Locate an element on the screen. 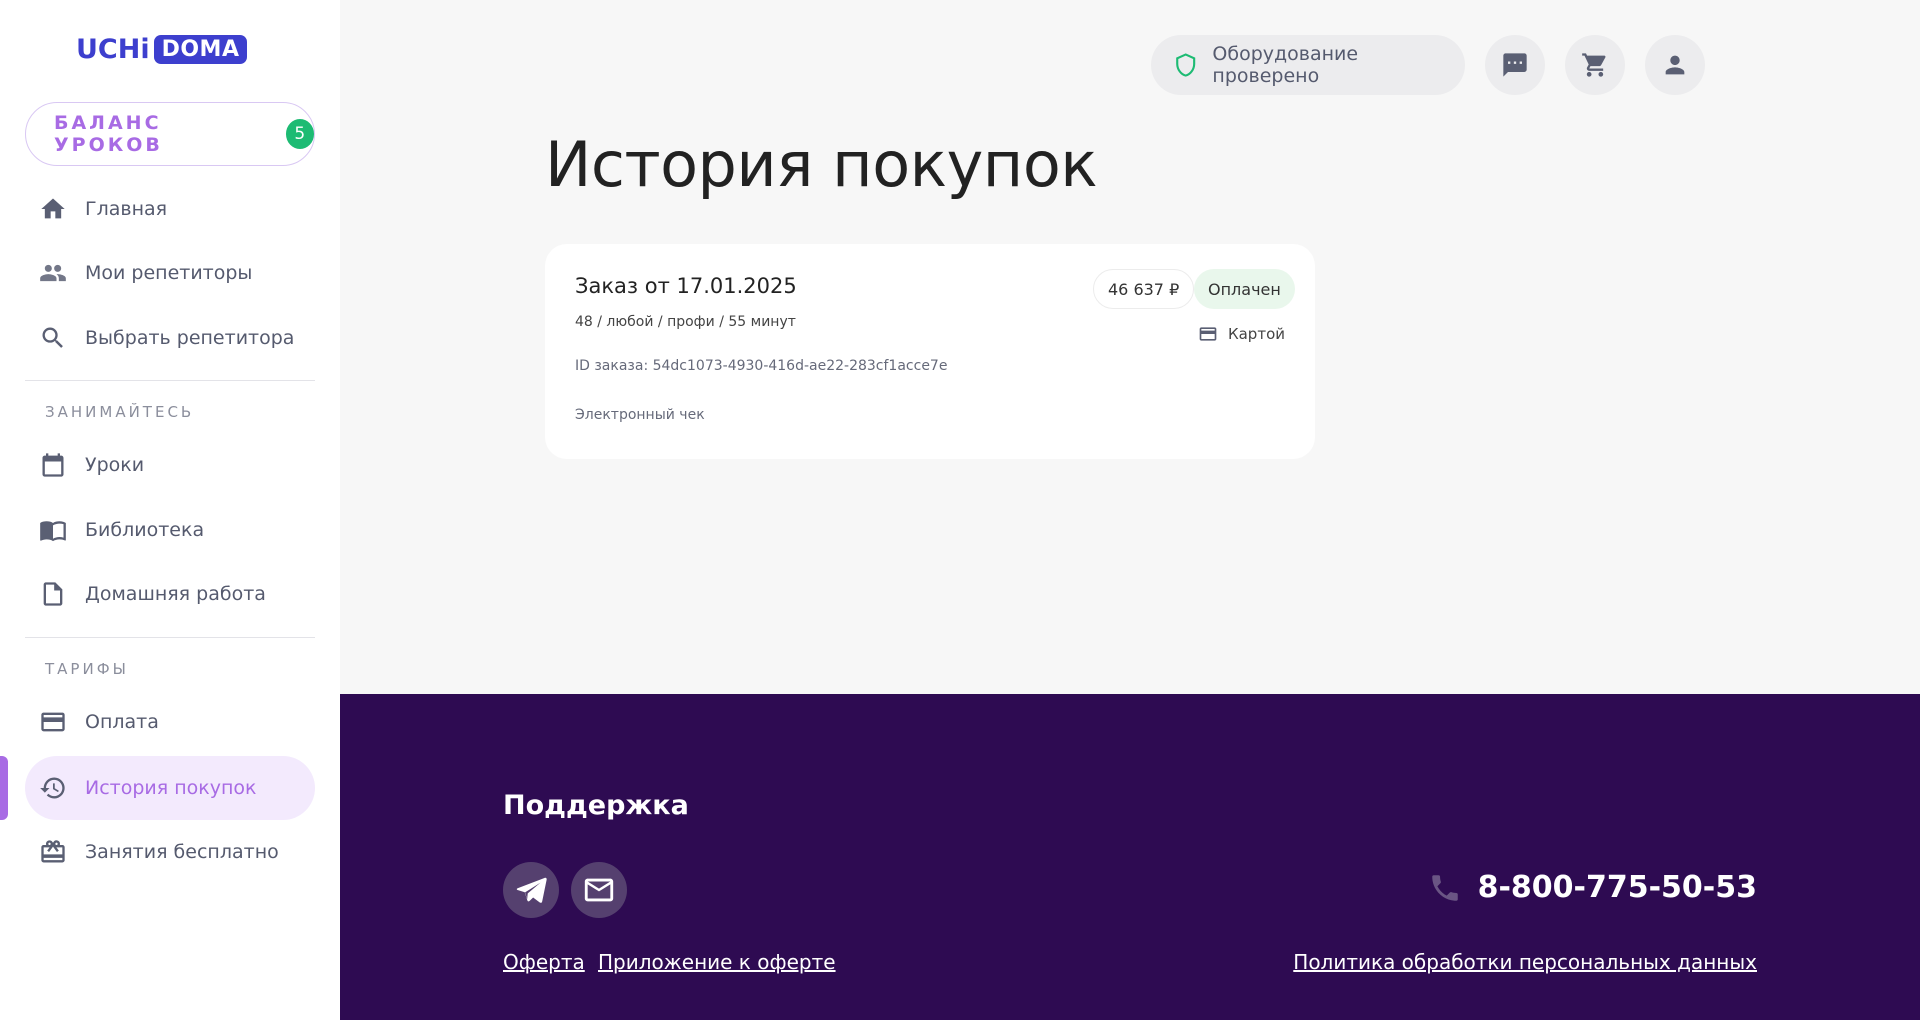  sidebar-item-label: История покупок is located at coordinates (171, 788).